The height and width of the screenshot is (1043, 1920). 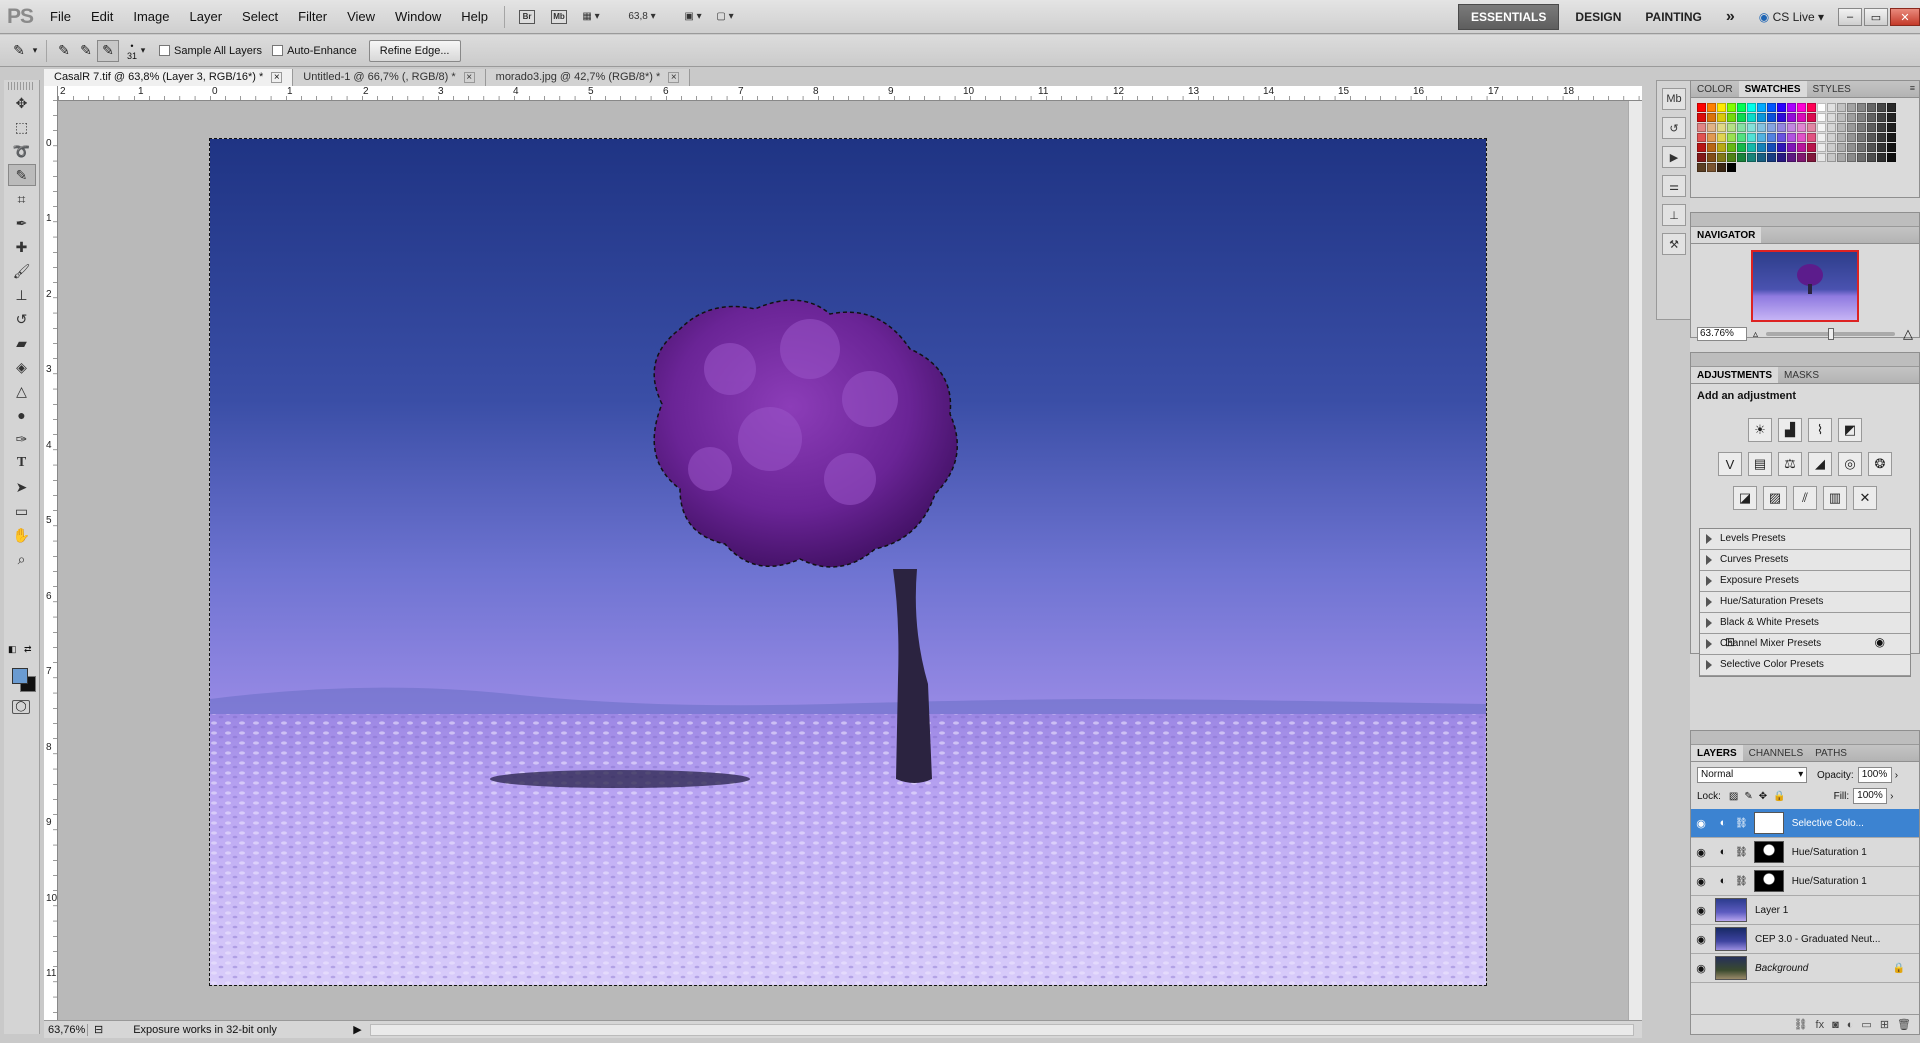 What do you see at coordinates (1805, 852) in the screenshot?
I see `layer-row-hue-saturation: ◉ ◐ ⛓ Hue/Saturation 1` at bounding box center [1805, 852].